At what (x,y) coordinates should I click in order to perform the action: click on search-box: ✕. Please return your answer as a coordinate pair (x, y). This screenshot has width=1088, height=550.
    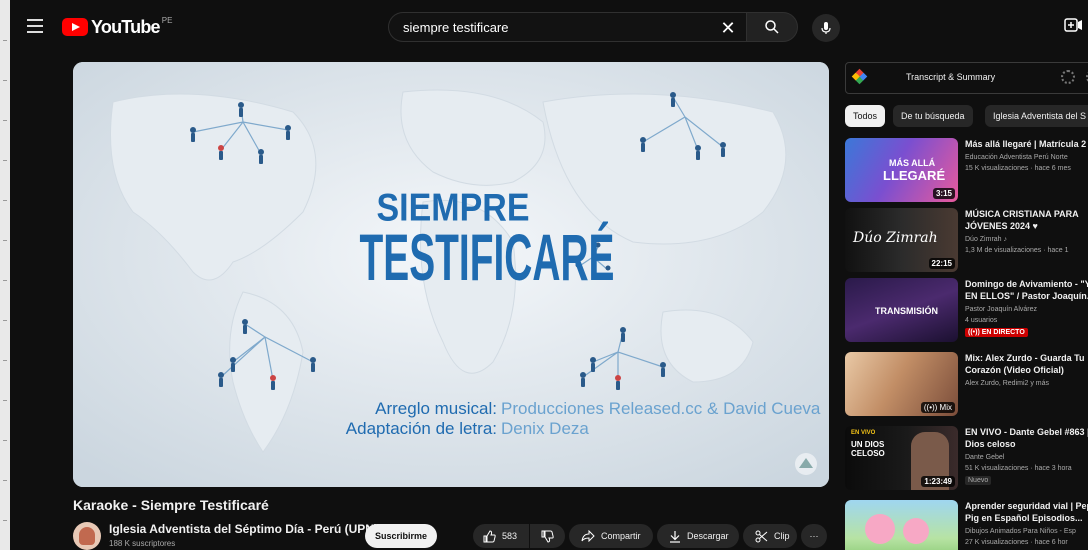
    Looking at the image, I should click on (567, 27).